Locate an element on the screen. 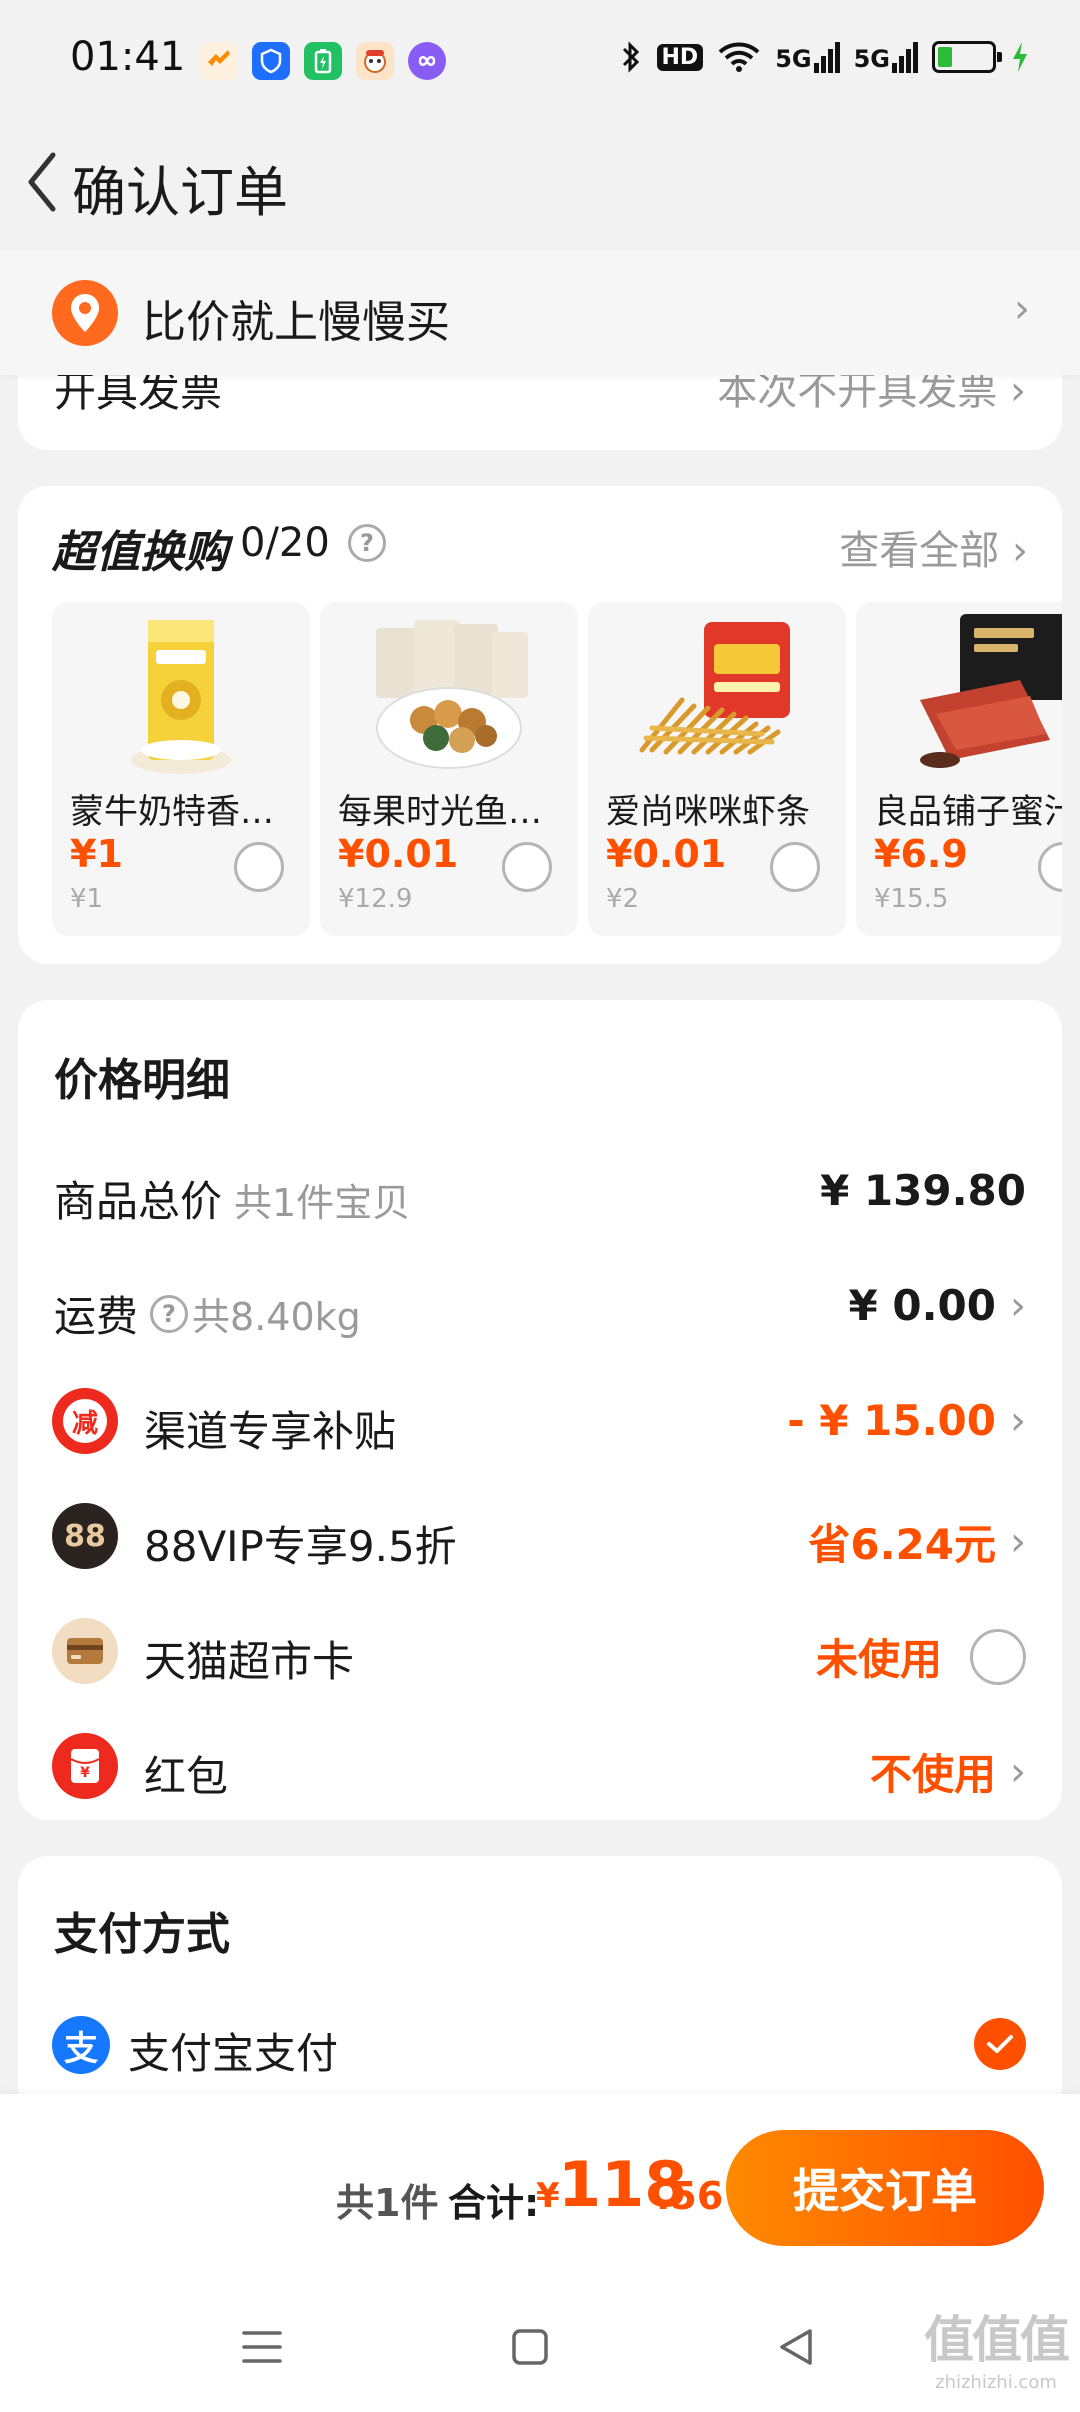 This screenshot has height=2412, width=1080. total-currency: ¥ is located at coordinates (548, 2196).